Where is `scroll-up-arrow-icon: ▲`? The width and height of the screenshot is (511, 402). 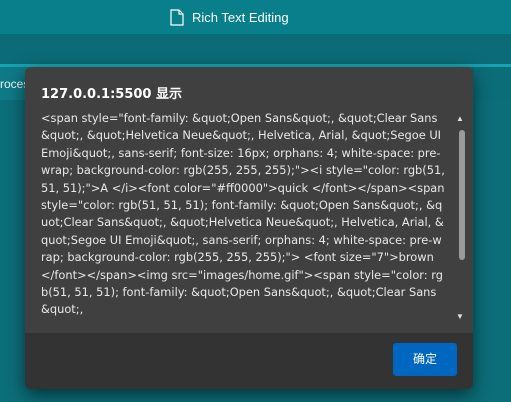
scroll-up-arrow-icon: ▲ is located at coordinates (460, 119).